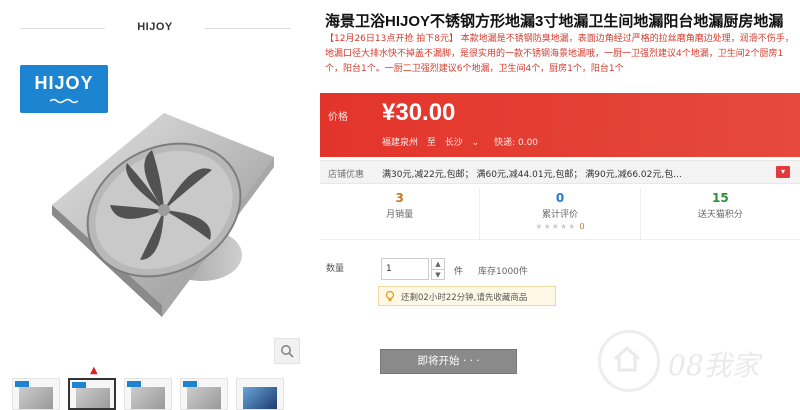 The width and height of the screenshot is (800, 410). Describe the element at coordinates (431, 143) in the screenshot. I see `ship-to: 至` at that location.